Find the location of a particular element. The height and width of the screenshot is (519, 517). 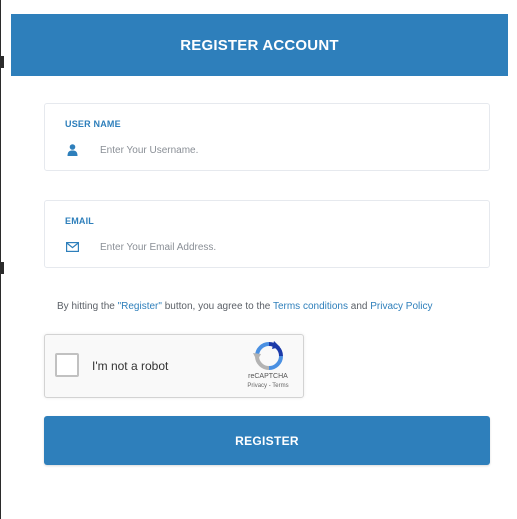

page-title: REGISTER ACCOUNT is located at coordinates (259, 45).